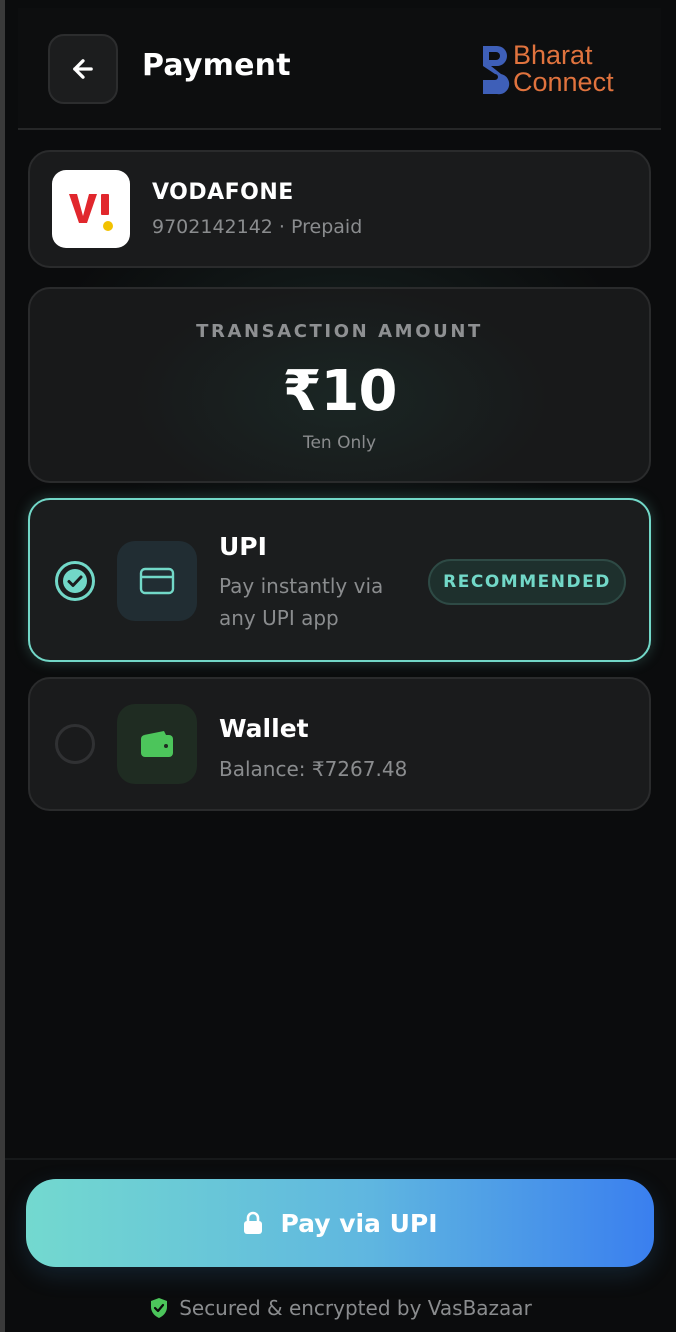  What do you see at coordinates (264, 728) in the screenshot?
I see `wallet-title: Wallet` at bounding box center [264, 728].